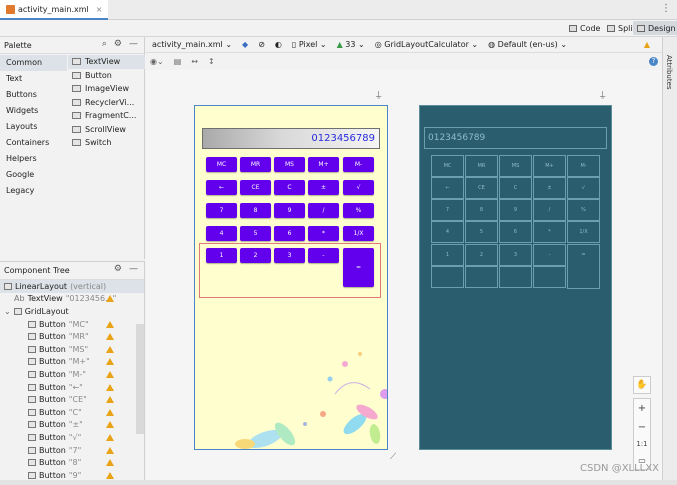 The height and width of the screenshot is (485, 677). What do you see at coordinates (655, 28) in the screenshot?
I see `design-mode-button: Design` at bounding box center [655, 28].